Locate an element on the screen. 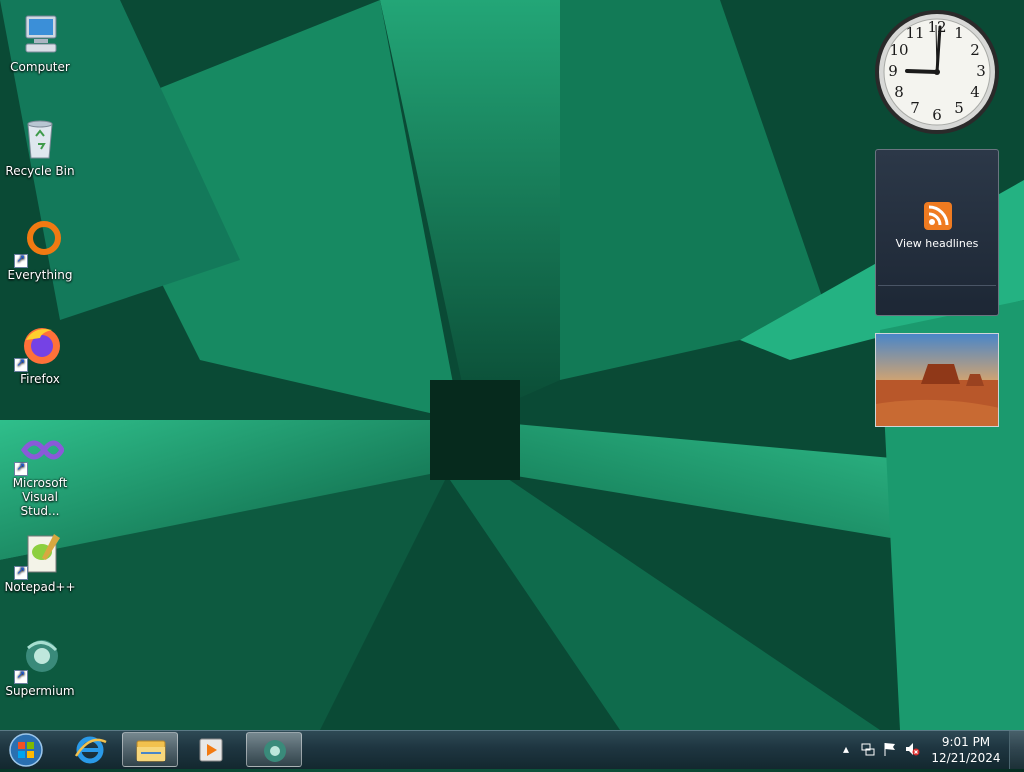  media-player-icon is located at coordinates (211, 750).